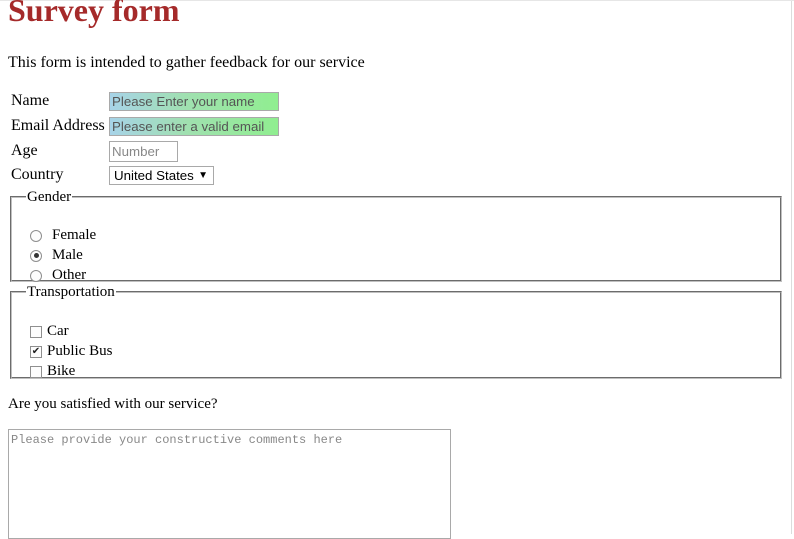 Image resolution: width=794 pixels, height=539 pixels. What do you see at coordinates (58, 331) in the screenshot?
I see `car-label: Car` at bounding box center [58, 331].